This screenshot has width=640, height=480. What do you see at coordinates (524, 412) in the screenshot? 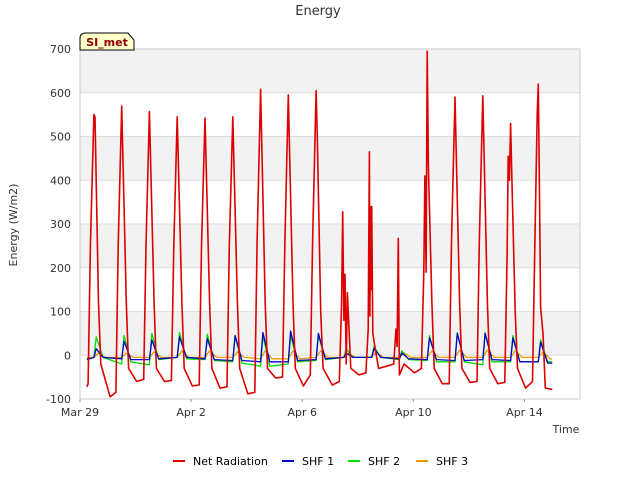
I see `x-tick-label: Apr 14` at bounding box center [524, 412].